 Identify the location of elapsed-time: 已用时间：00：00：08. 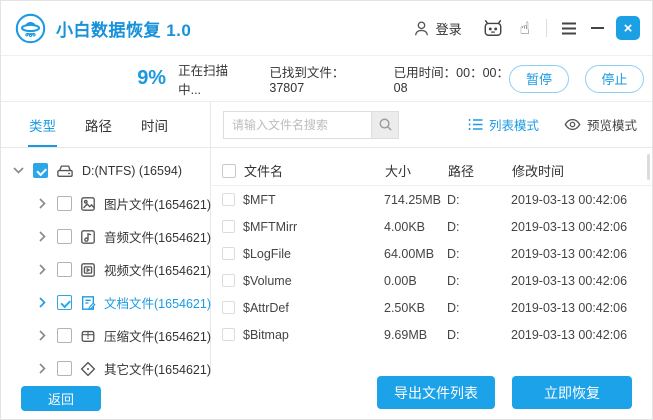
(451, 80).